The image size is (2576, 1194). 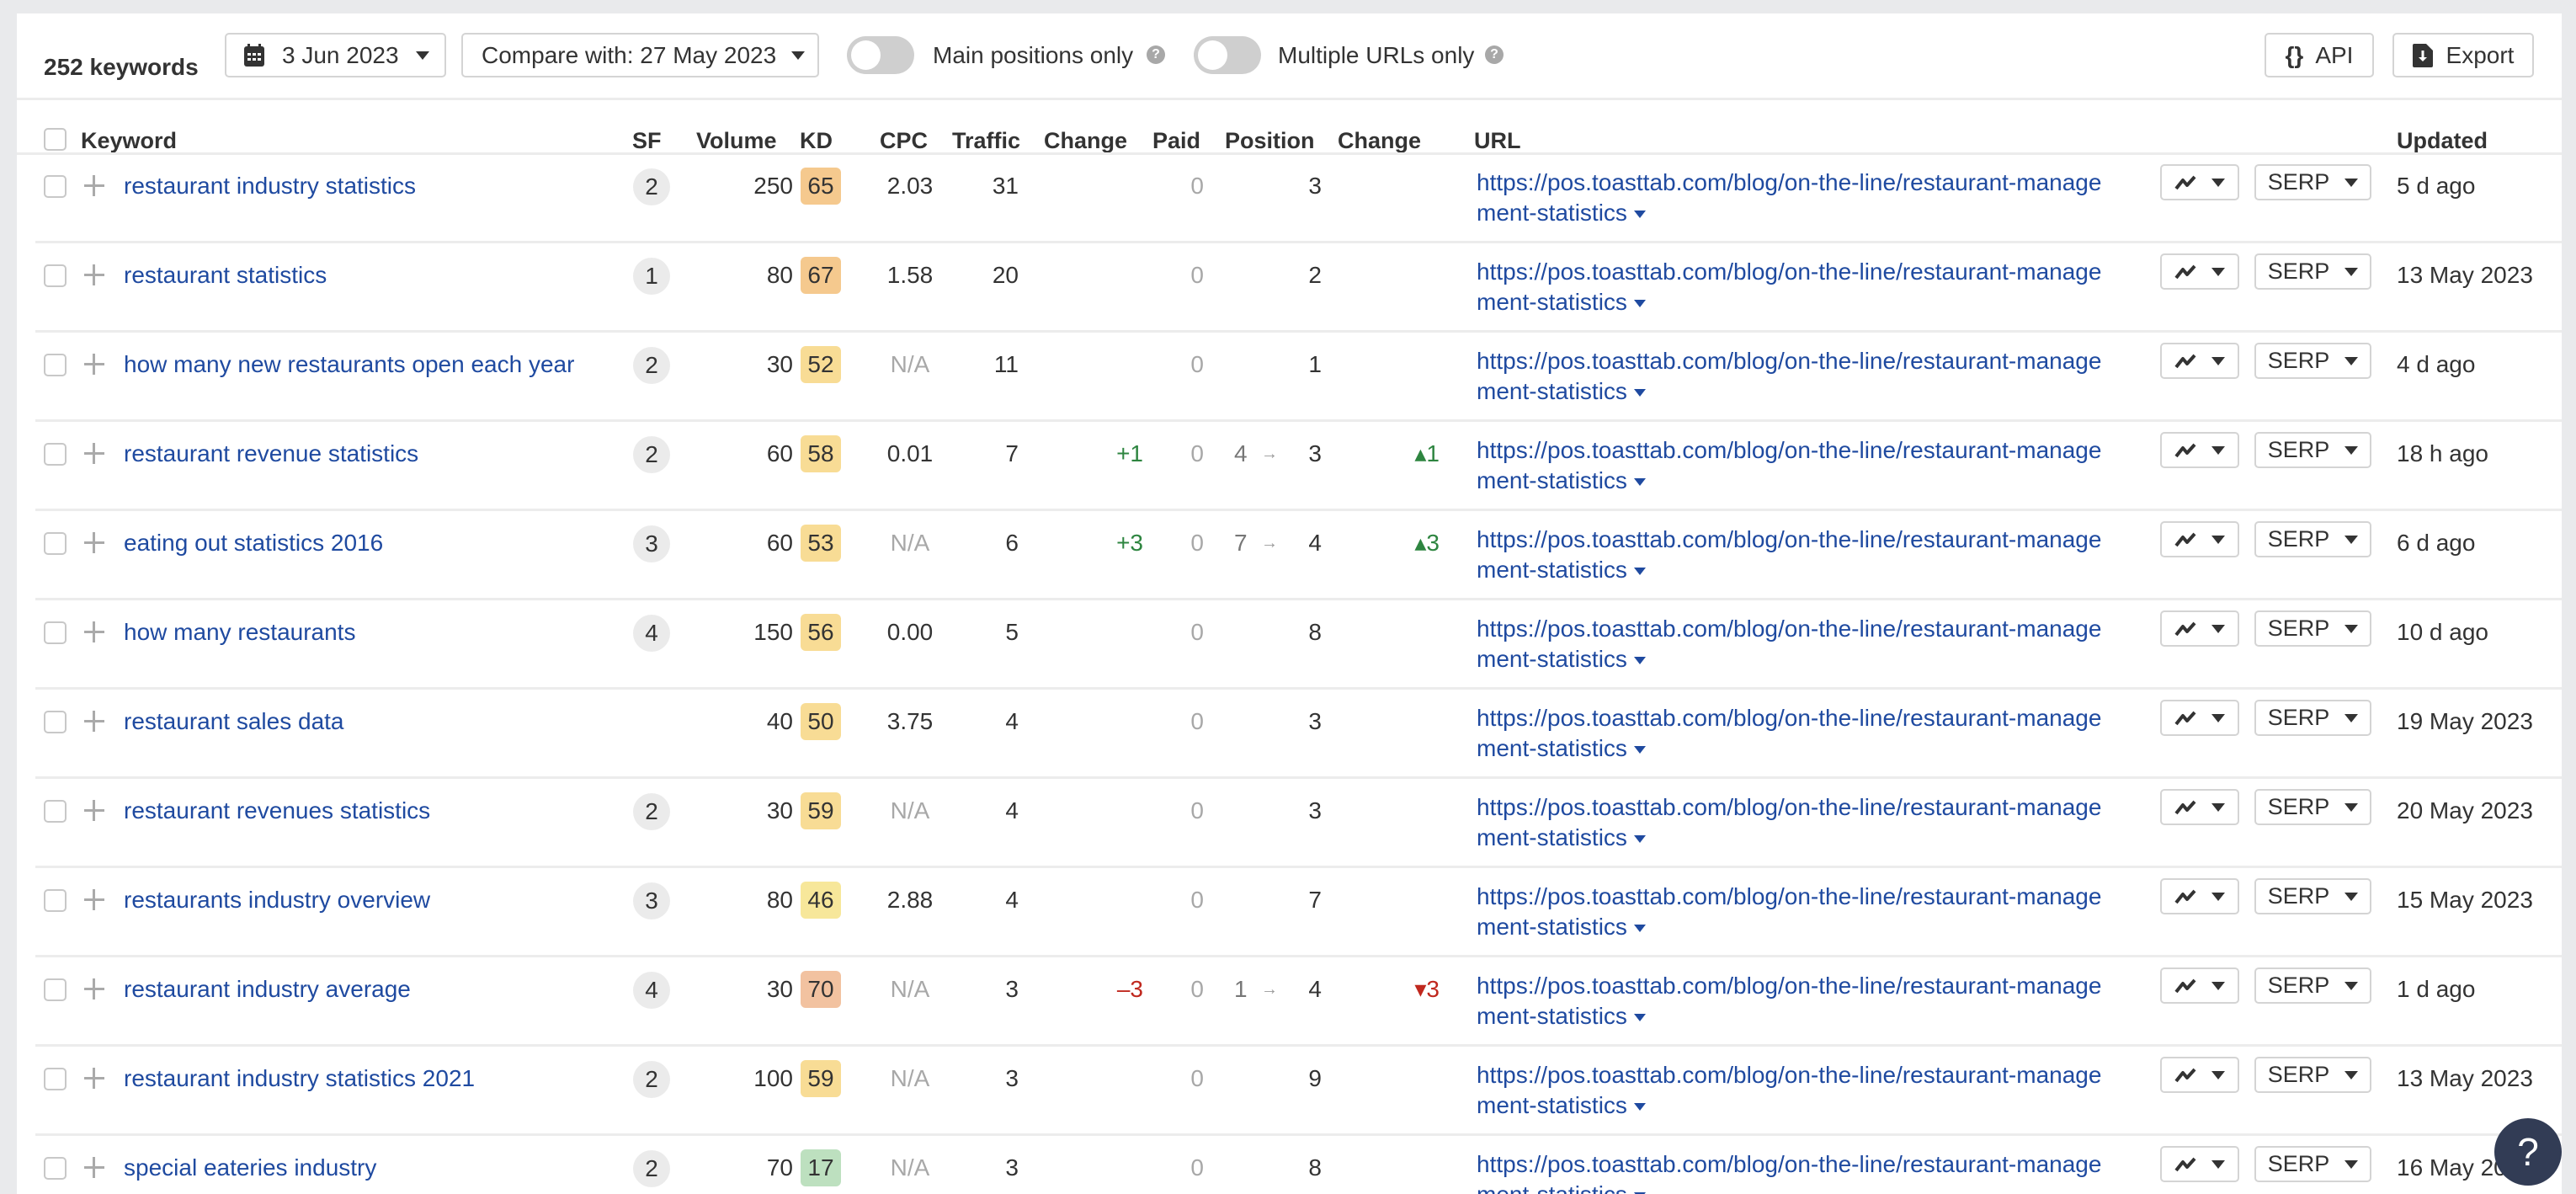 I want to click on compare-date-button: Compare with: 27 May 2023, so click(x=640, y=55).